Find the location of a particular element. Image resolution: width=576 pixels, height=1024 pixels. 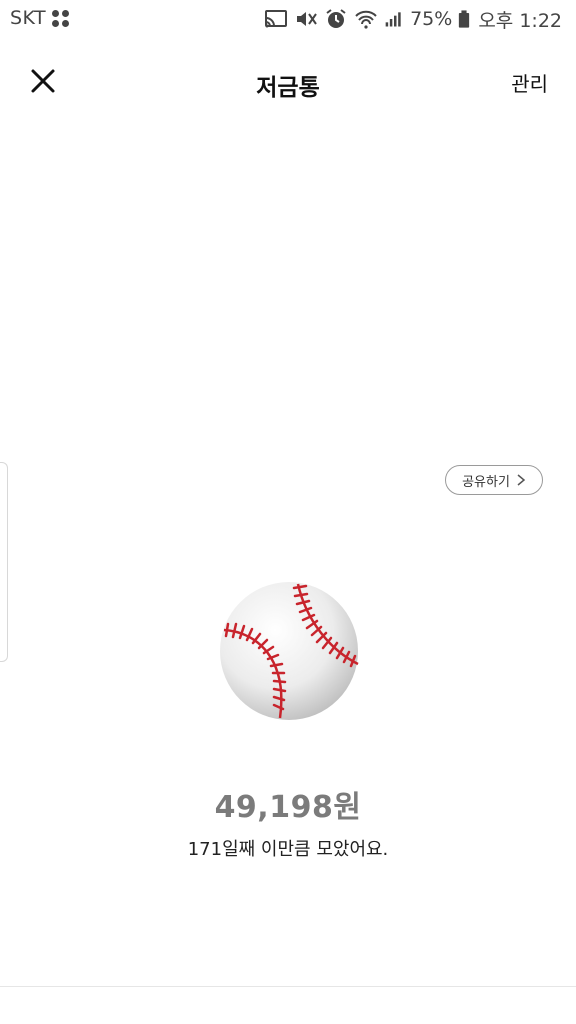

wifi-icon is located at coordinates (366, 19).